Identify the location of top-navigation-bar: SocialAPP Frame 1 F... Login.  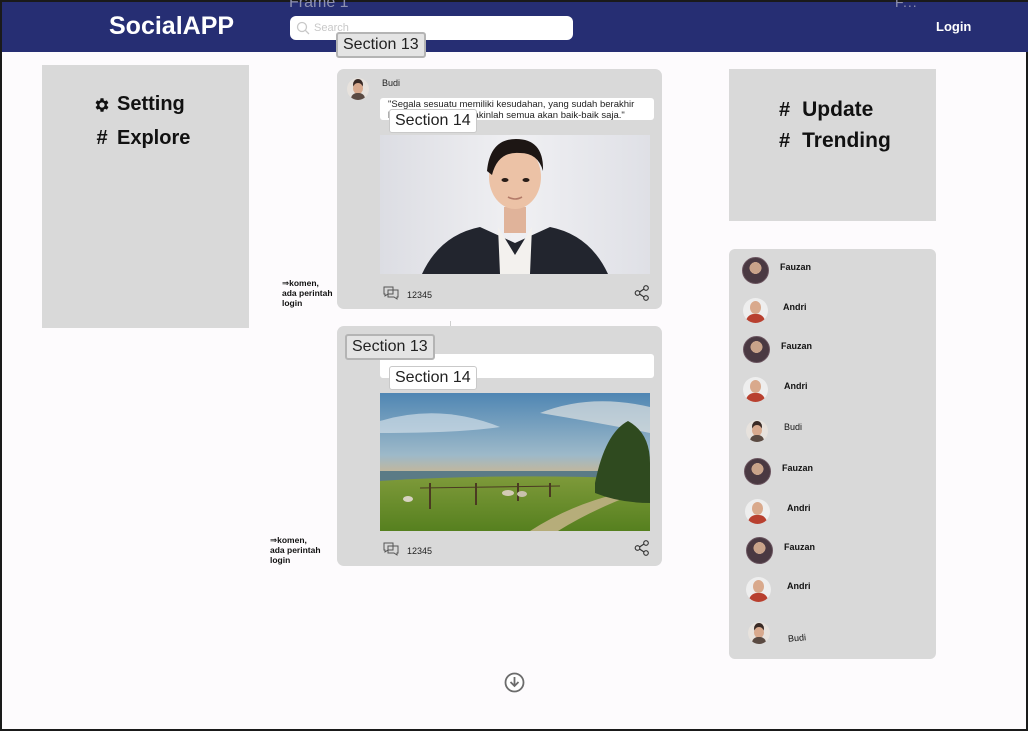
(515, 26).